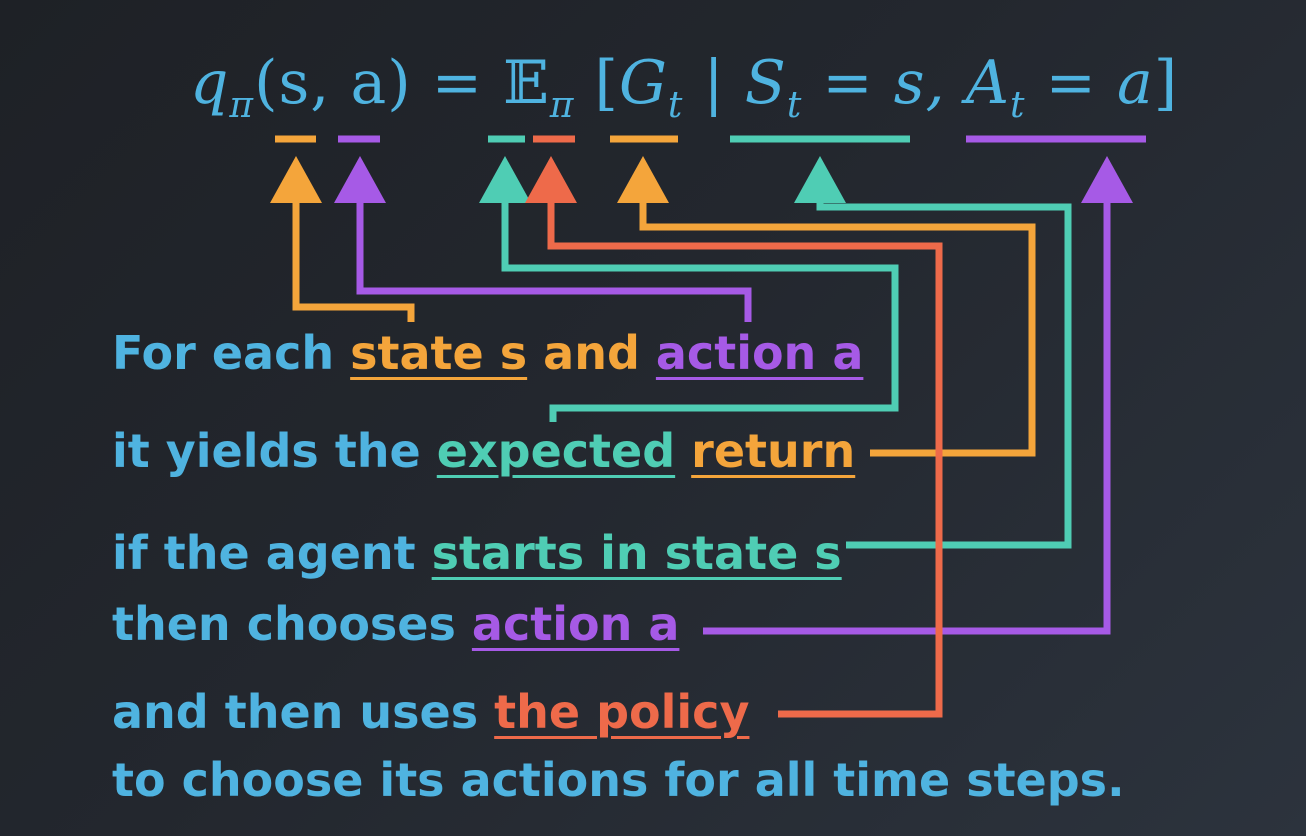  What do you see at coordinates (759, 353) in the screenshot?
I see `action-a-term: action a` at bounding box center [759, 353].